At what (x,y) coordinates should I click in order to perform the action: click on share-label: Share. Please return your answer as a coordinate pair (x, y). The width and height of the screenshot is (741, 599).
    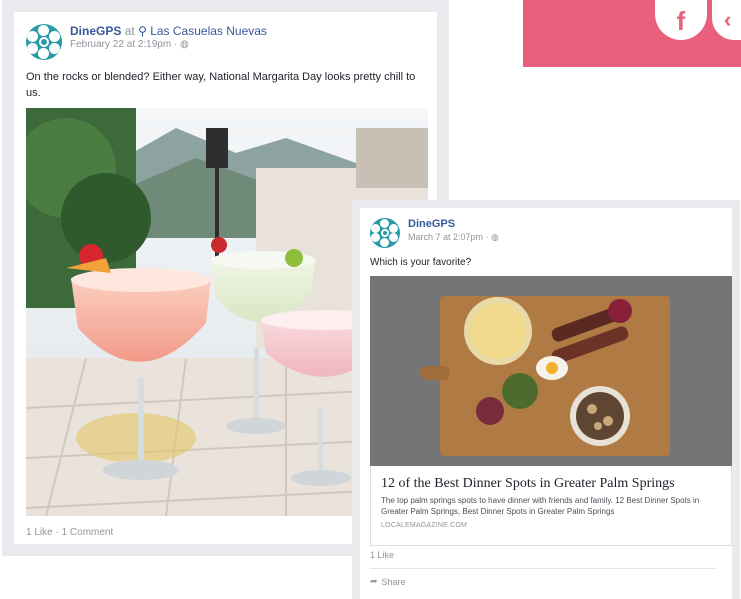
    Looking at the image, I should click on (393, 581).